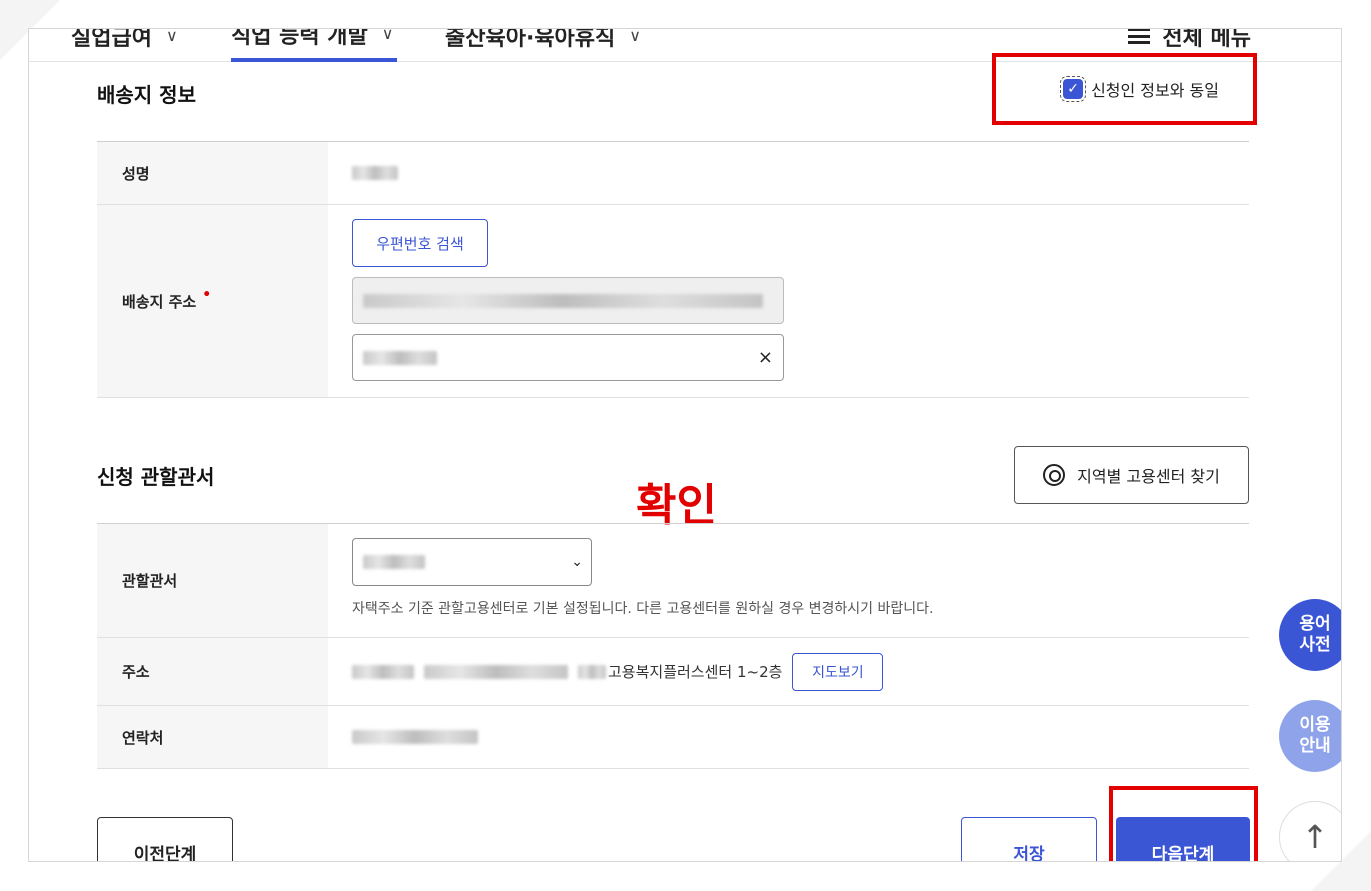 This screenshot has height=891, width=1371. I want to click on find-regional-center-label: 지역별 고용센터 찾기, so click(1148, 476).